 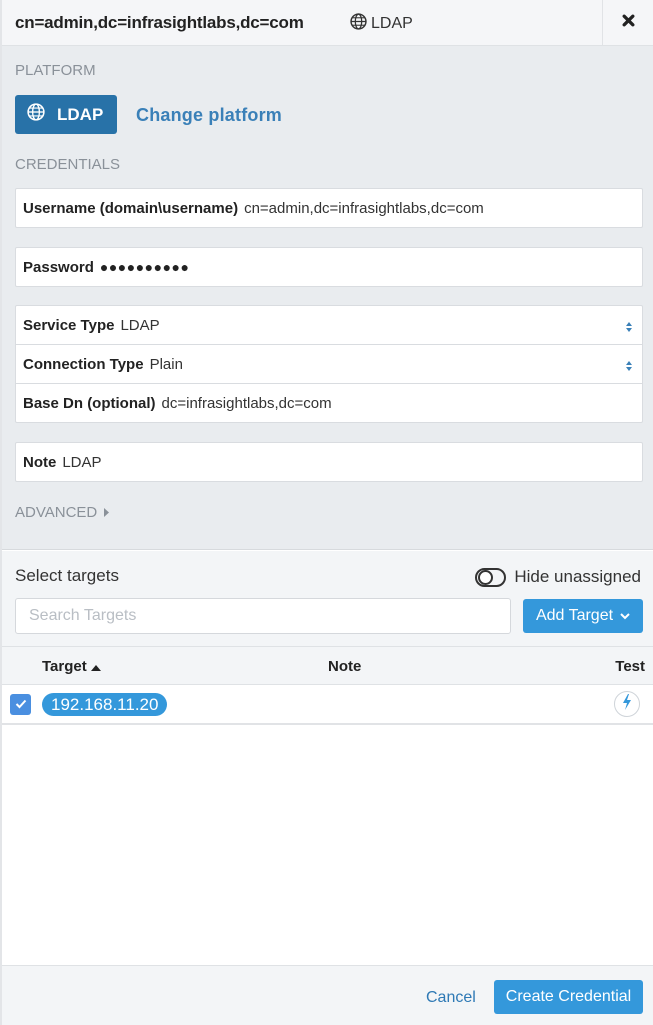 I want to click on panel-header: cn=admin,dc=infrasightlabs,dc=com LDAP, so click(x=327, y=23).